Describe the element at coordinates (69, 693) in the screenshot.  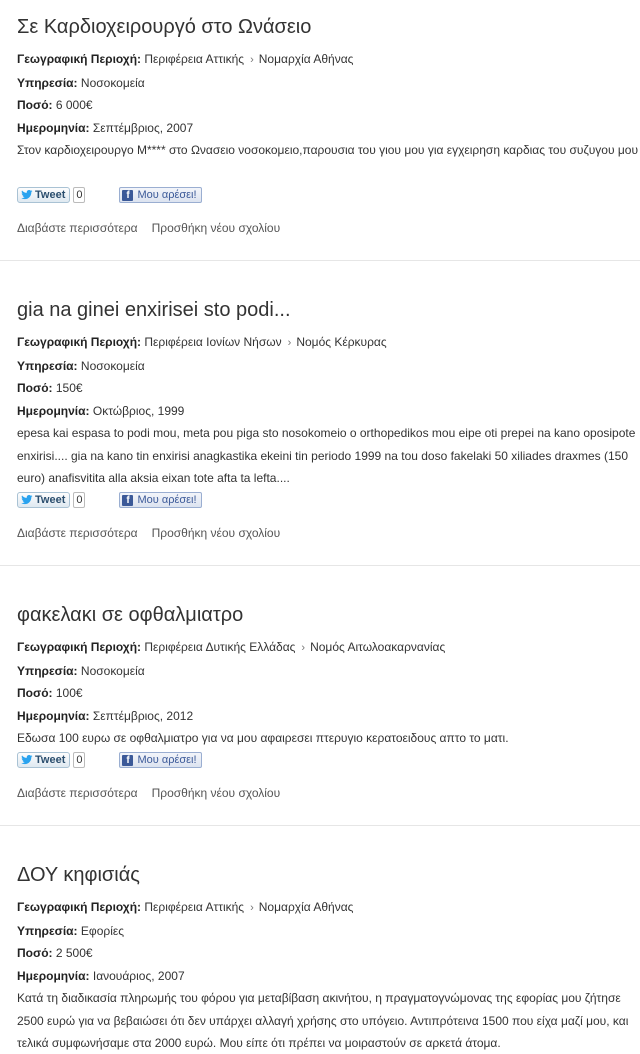
I see `amount-value: 100€` at that location.